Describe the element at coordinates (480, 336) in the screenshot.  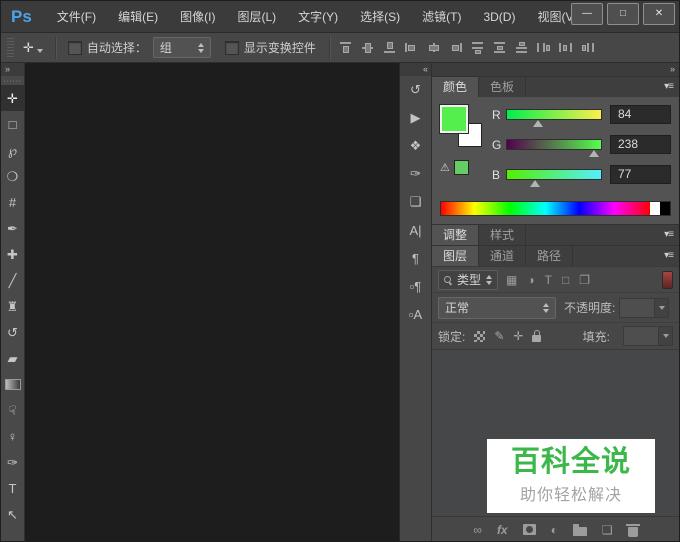
I see `lock-transparency-icon` at that location.